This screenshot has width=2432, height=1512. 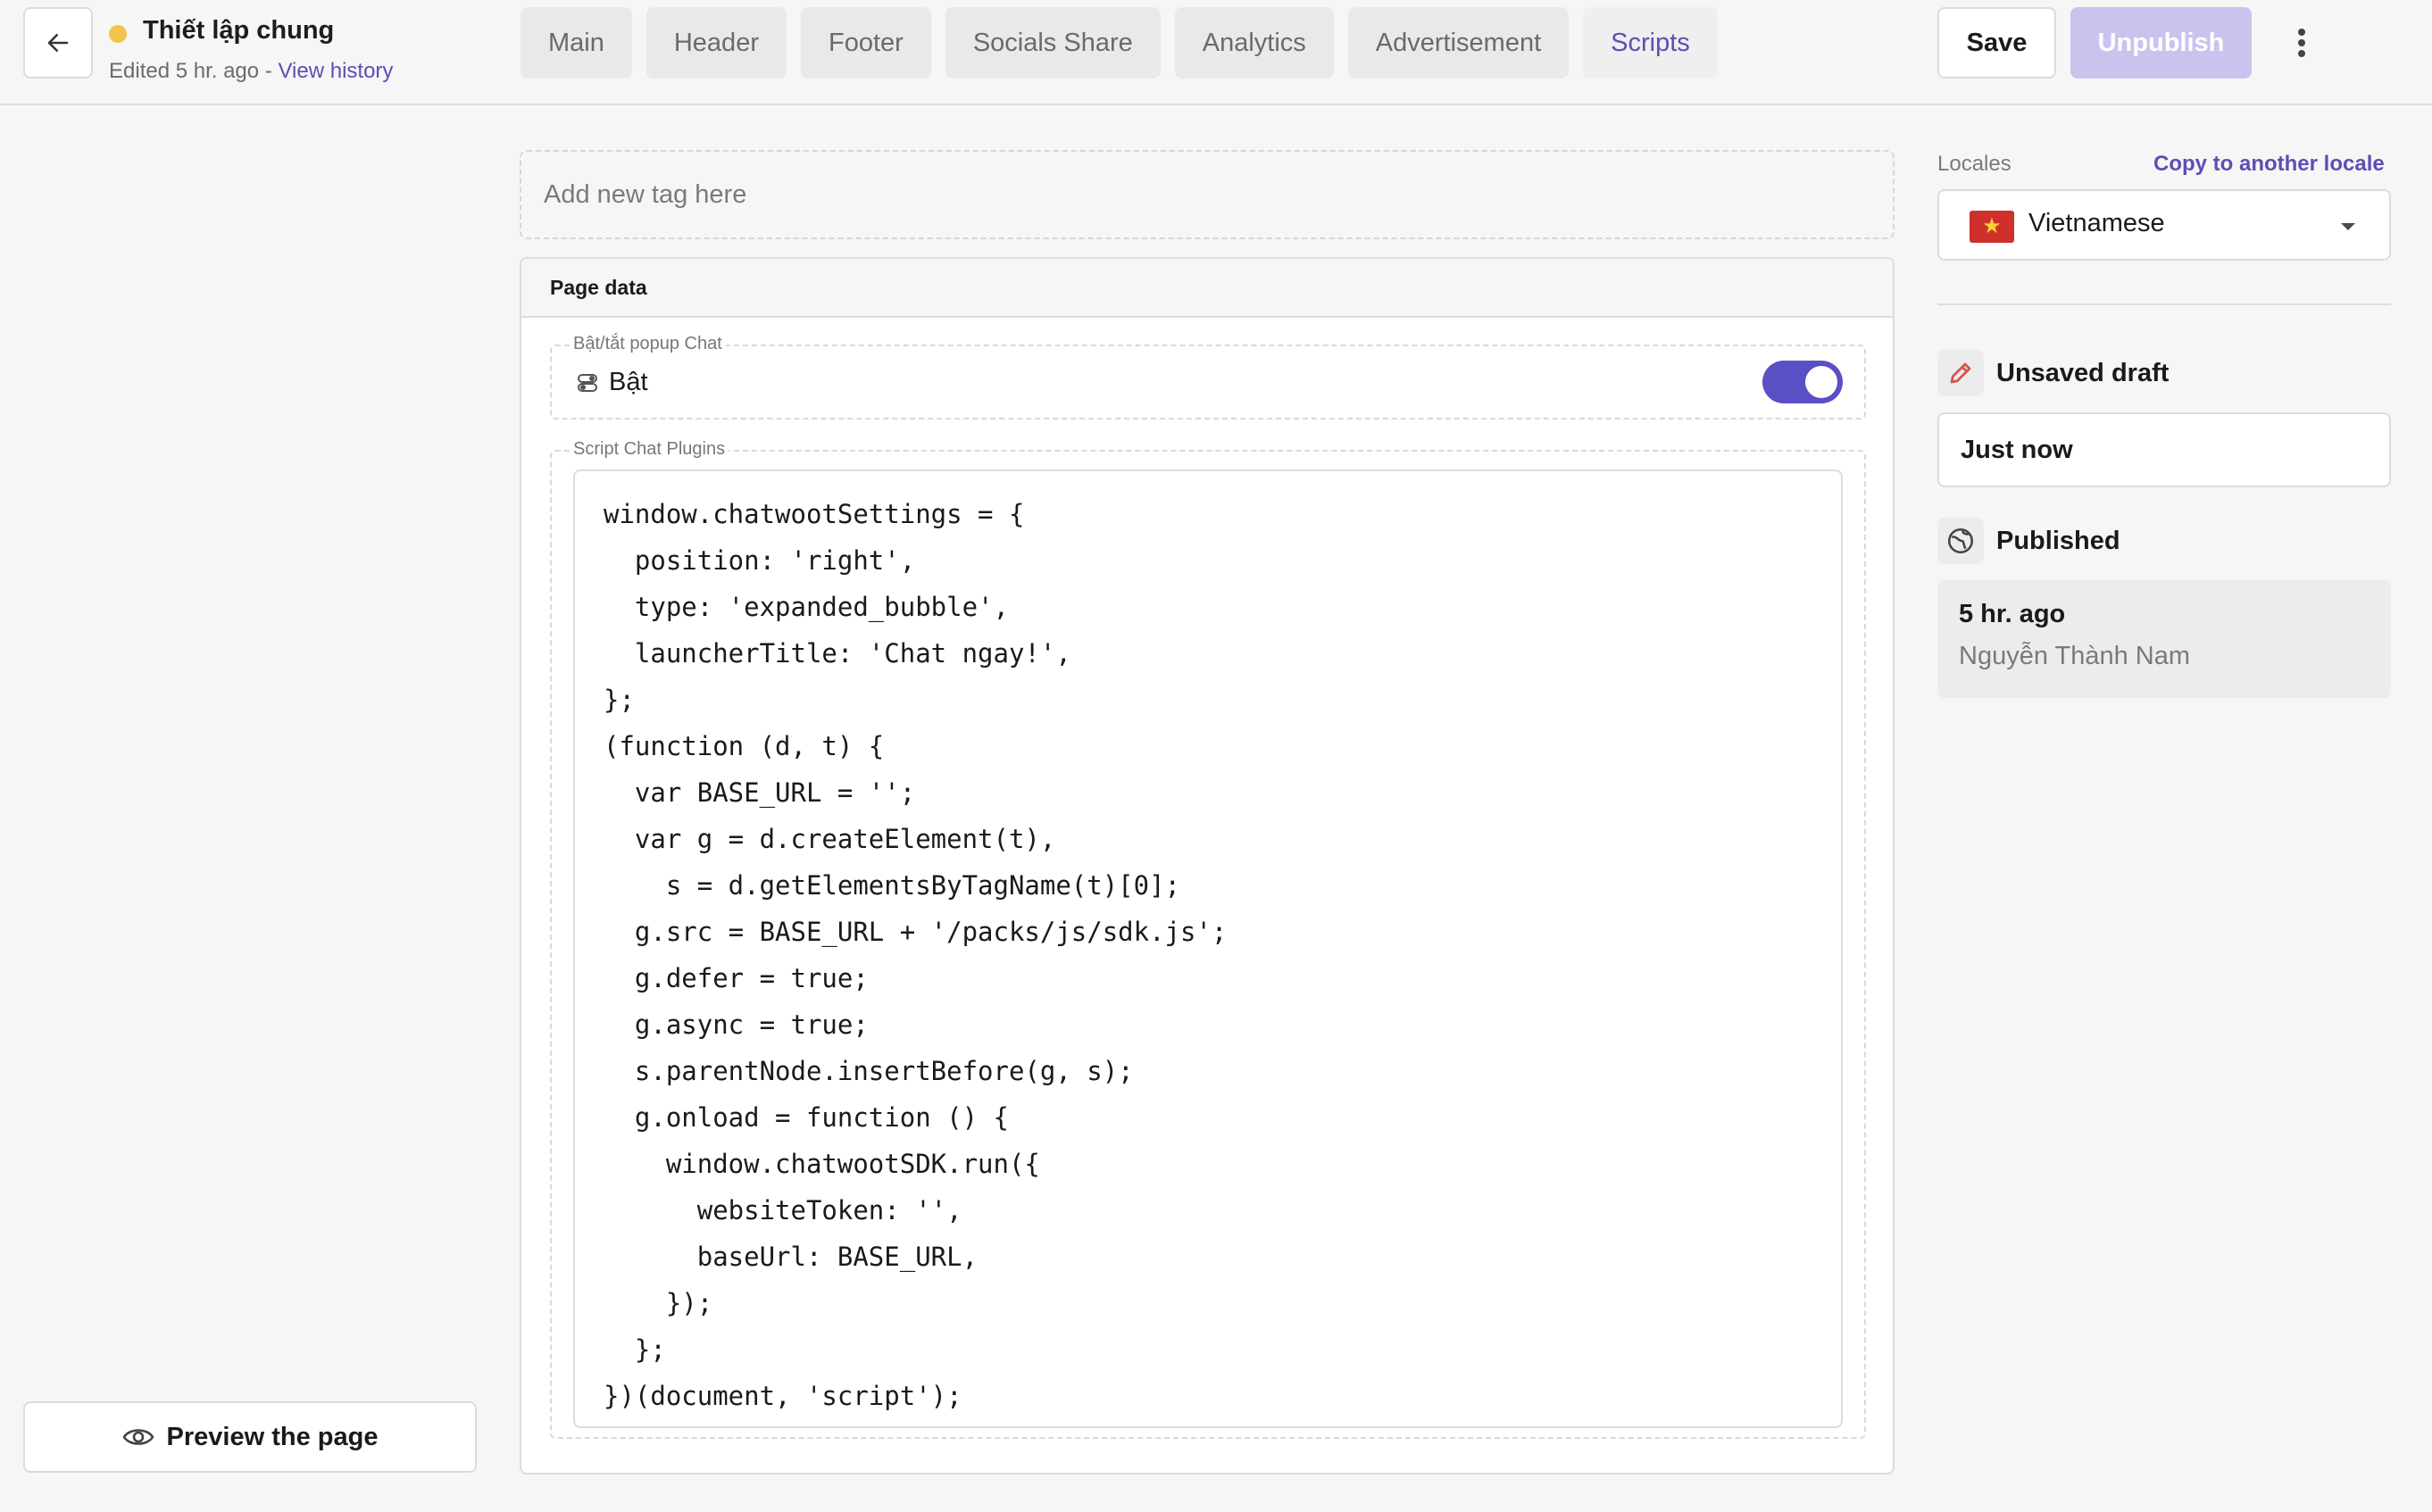 I want to click on published-title: Published, so click(x=2058, y=540).